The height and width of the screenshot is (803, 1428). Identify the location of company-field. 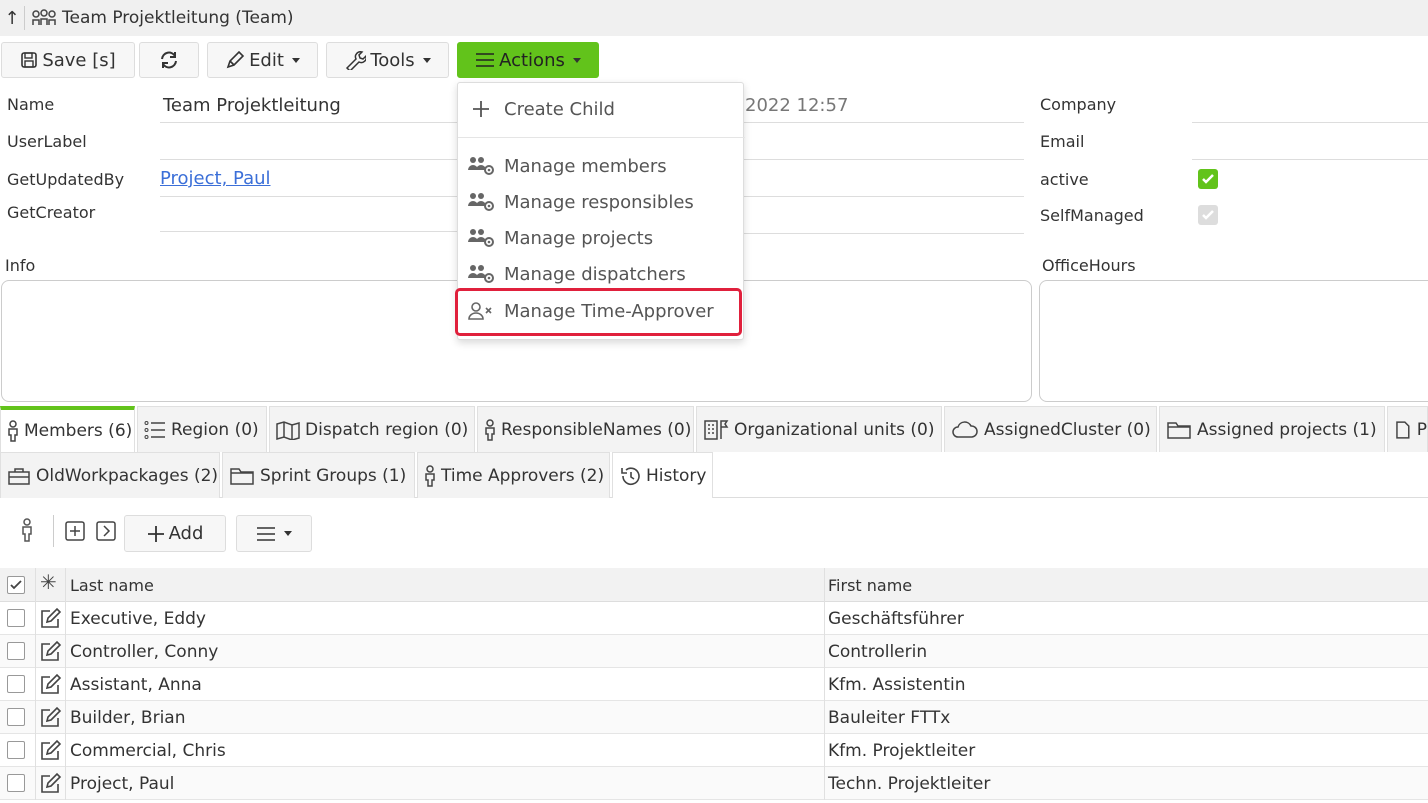
(1310, 122).